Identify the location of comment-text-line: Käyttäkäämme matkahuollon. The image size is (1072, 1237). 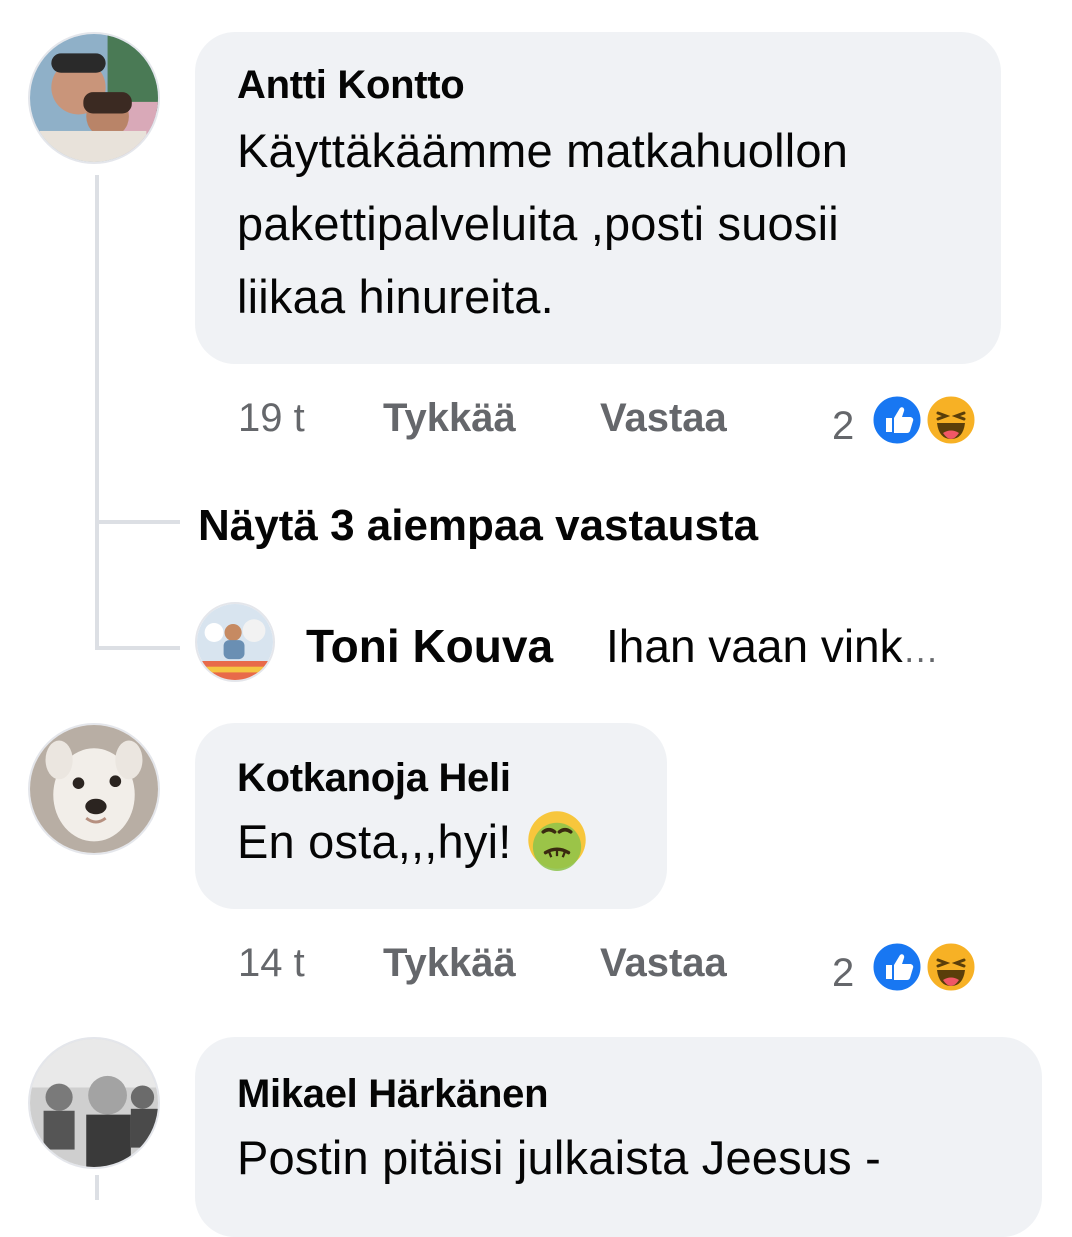
(543, 150).